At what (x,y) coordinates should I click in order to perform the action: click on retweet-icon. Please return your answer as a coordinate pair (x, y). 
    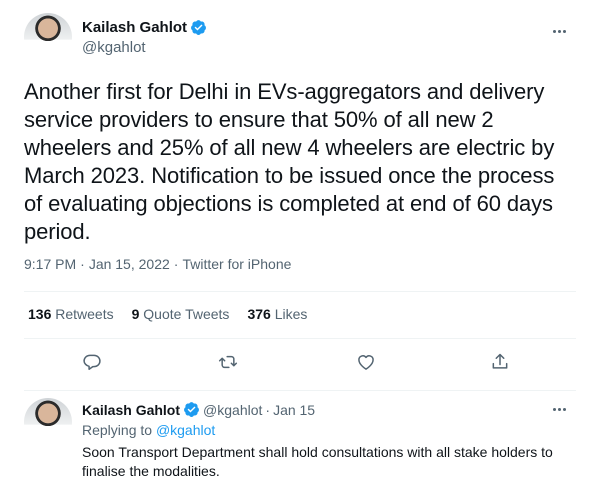
    Looking at the image, I should click on (228, 362).